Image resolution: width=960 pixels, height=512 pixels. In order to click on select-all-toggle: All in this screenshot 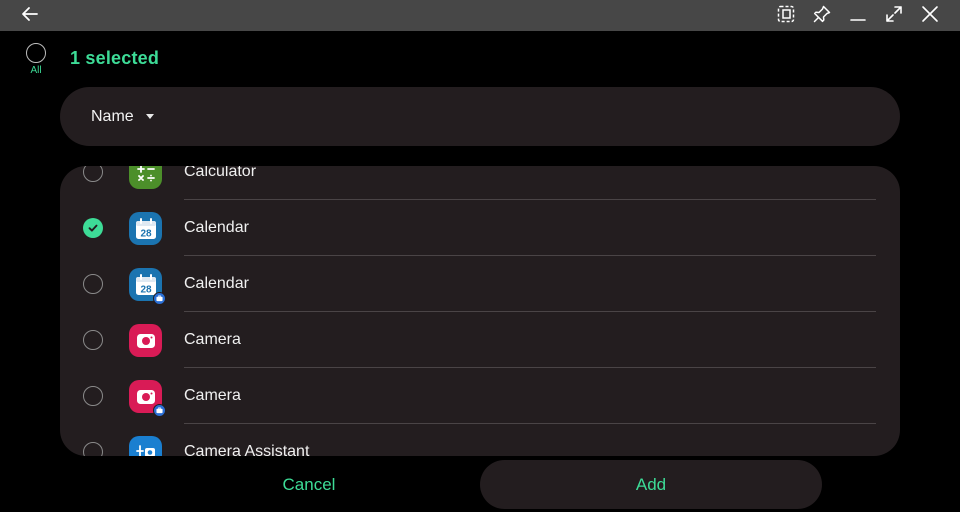, I will do `click(36, 61)`.